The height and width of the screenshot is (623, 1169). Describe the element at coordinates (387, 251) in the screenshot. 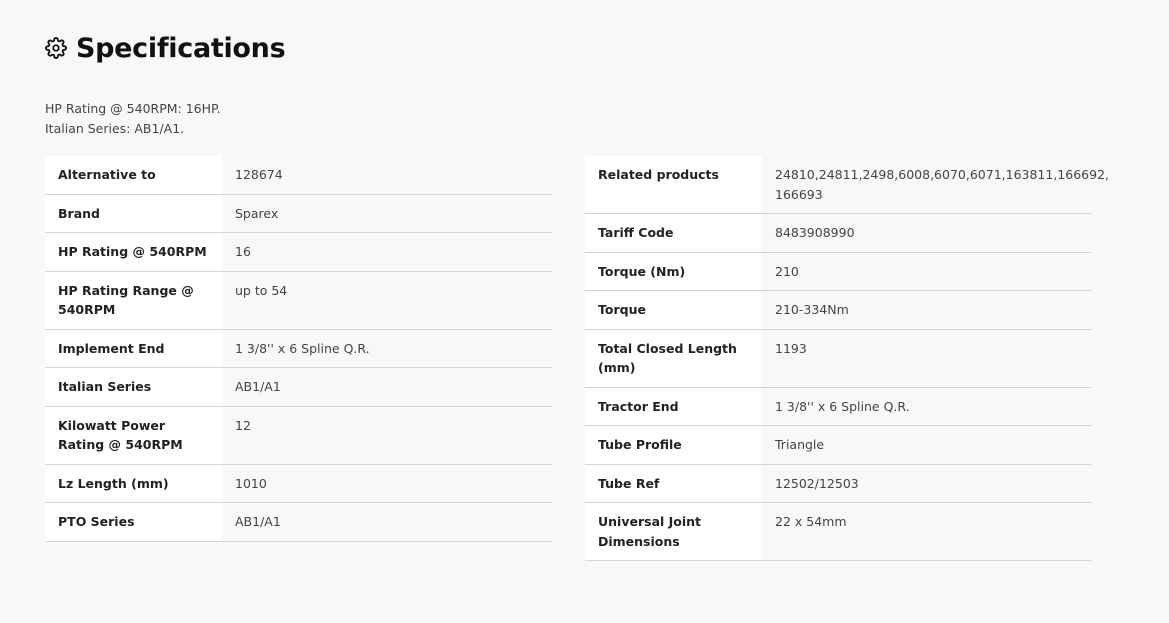

I see `spec-value: 16` at that location.